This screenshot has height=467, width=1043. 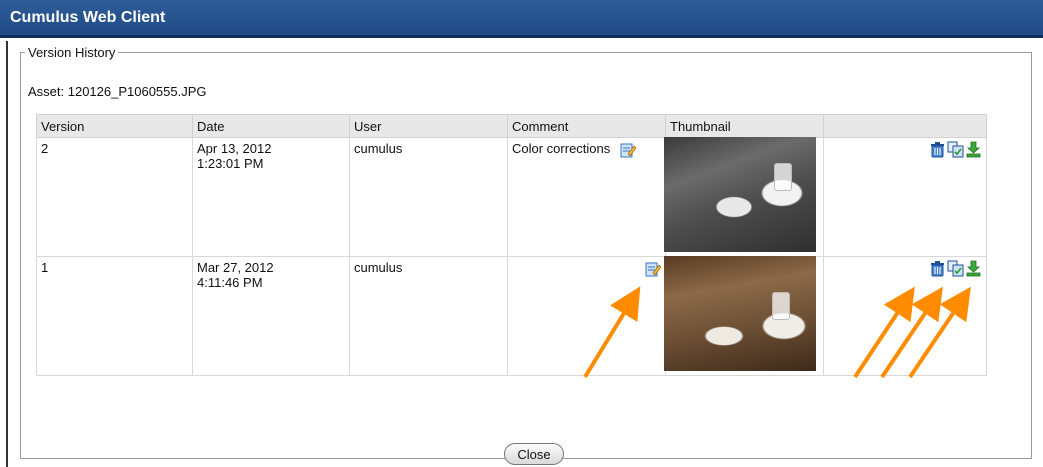 I want to click on column-header-actions, so click(x=905, y=126).